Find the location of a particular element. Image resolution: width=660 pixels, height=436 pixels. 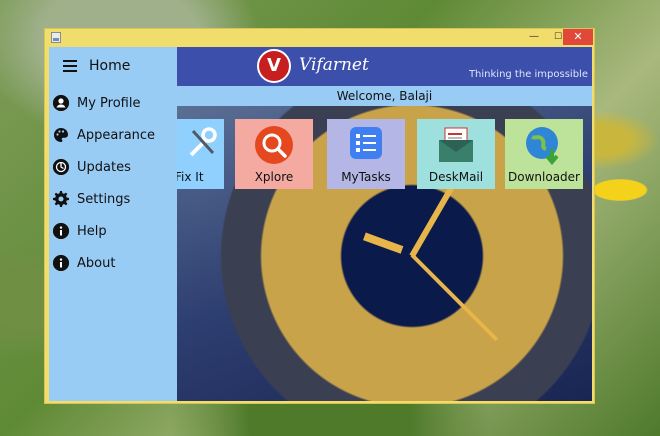

search-icon is located at coordinates (274, 147).